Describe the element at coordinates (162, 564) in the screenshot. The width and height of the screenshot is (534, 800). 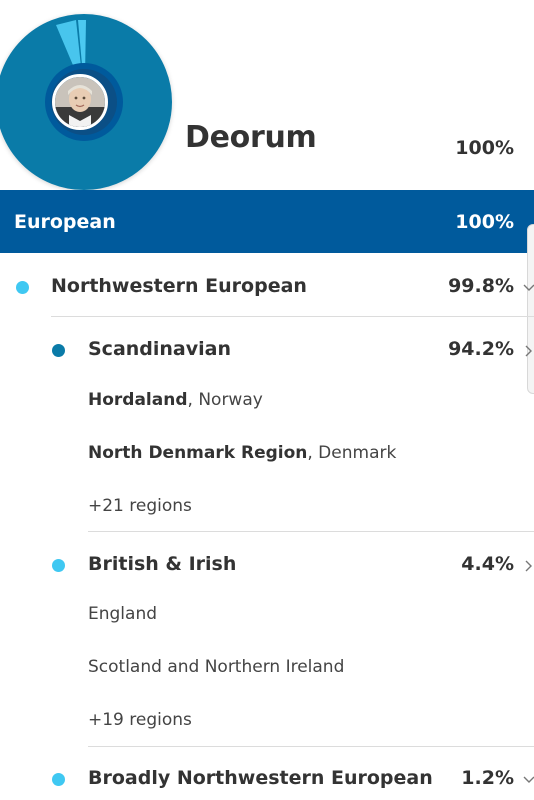
I see `subgroup-label: British & Irish` at that location.